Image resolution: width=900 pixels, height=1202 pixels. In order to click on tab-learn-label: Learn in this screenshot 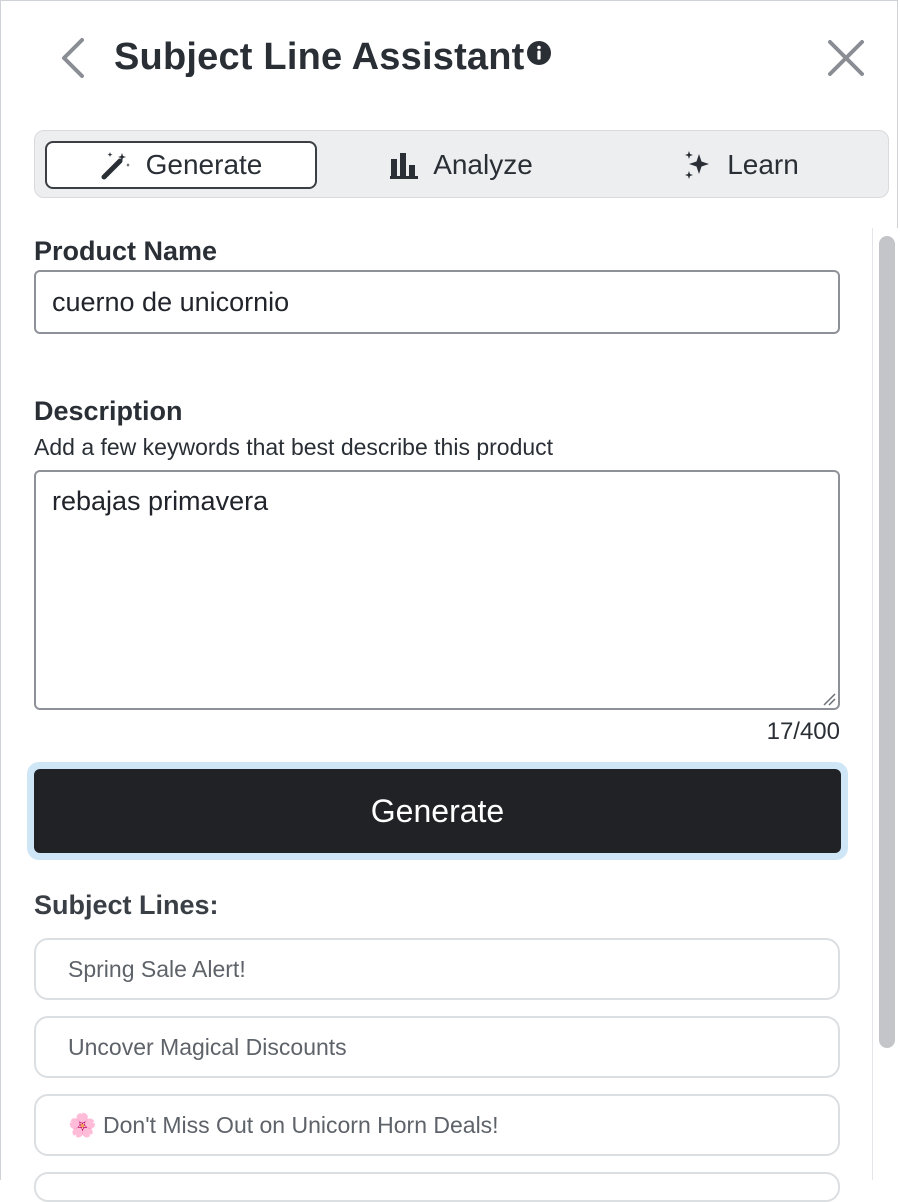, I will do `click(763, 164)`.